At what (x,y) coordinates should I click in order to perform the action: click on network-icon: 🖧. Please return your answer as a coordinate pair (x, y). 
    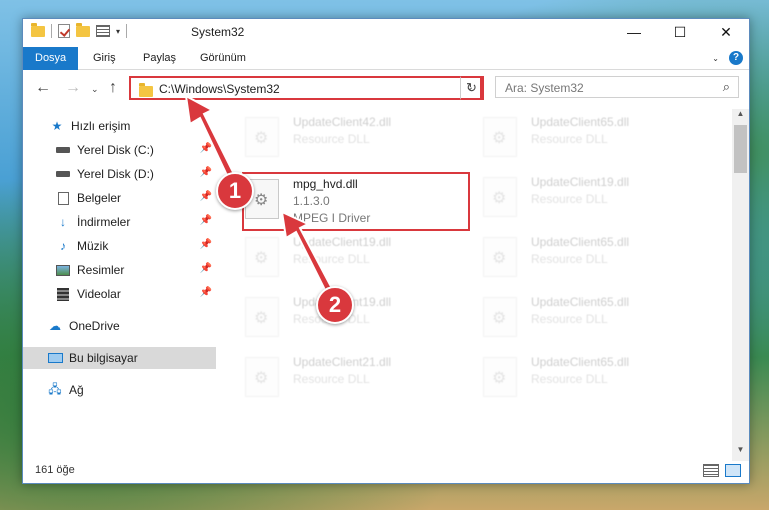
    Looking at the image, I should click on (55, 388).